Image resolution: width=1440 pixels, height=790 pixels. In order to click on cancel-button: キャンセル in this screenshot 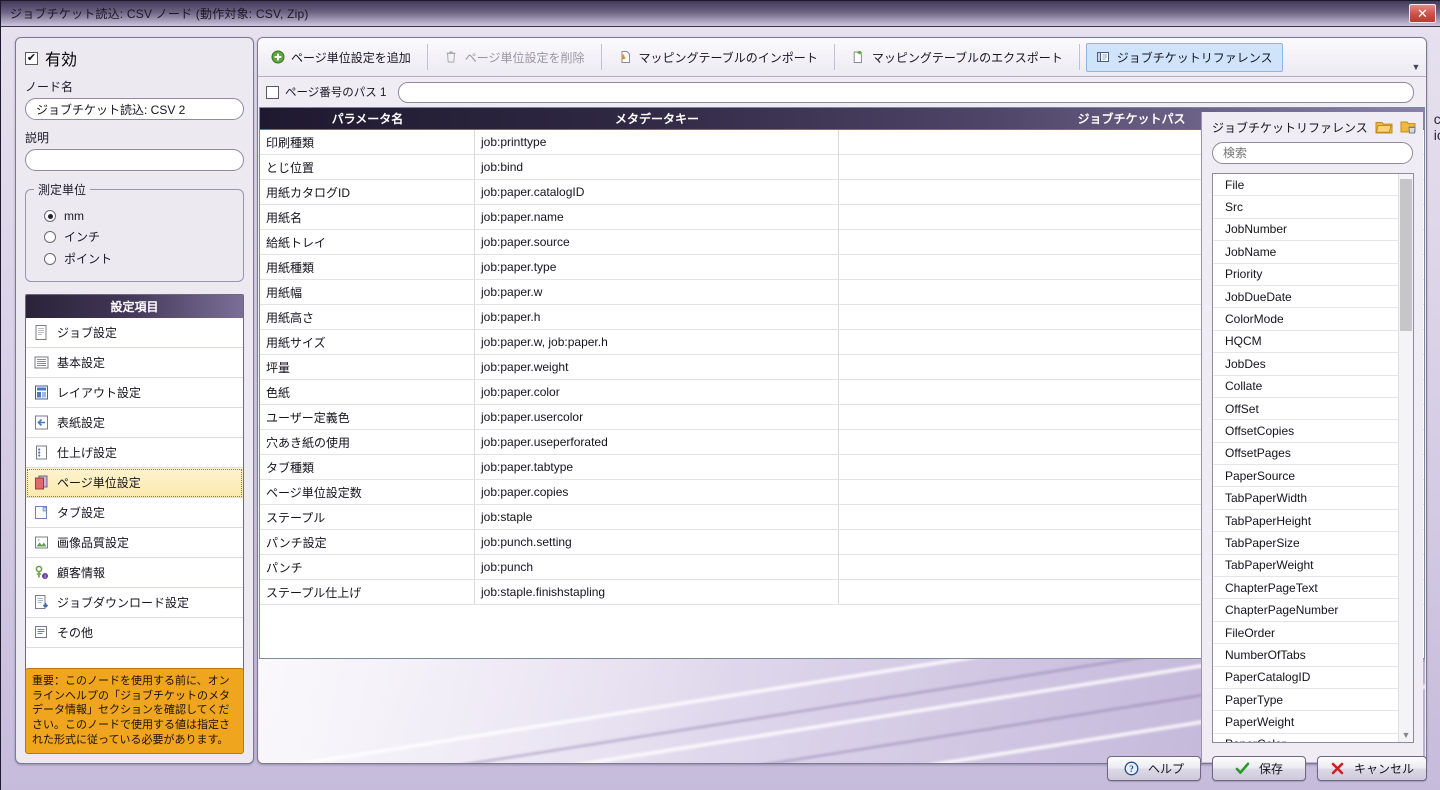, I will do `click(1371, 768)`.